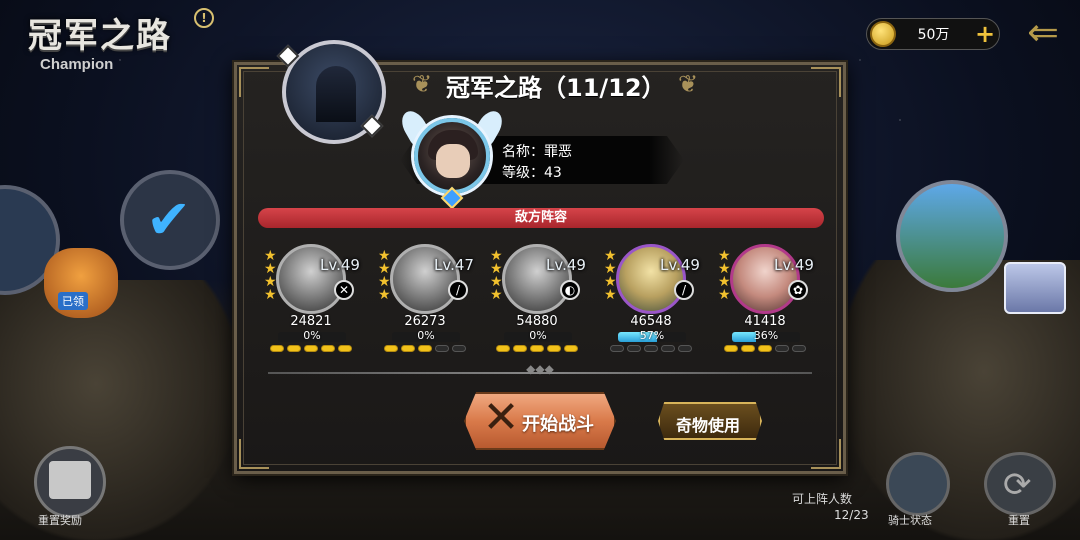 The image size is (1080, 540). Describe the element at coordinates (60, 520) in the screenshot. I see `reset-reward-label: 重置奖励` at that location.